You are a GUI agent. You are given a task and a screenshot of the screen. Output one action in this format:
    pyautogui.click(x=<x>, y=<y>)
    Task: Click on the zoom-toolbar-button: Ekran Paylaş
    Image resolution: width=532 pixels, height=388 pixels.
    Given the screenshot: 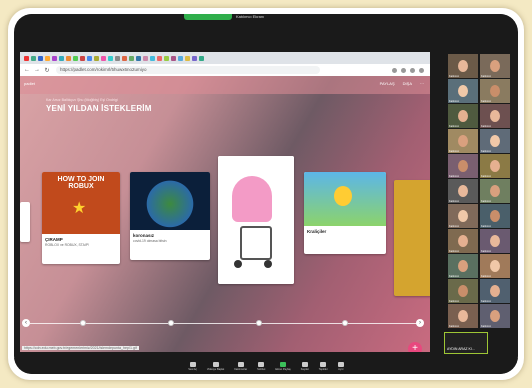 What is the action you would take?
    pyautogui.click(x=283, y=366)
    